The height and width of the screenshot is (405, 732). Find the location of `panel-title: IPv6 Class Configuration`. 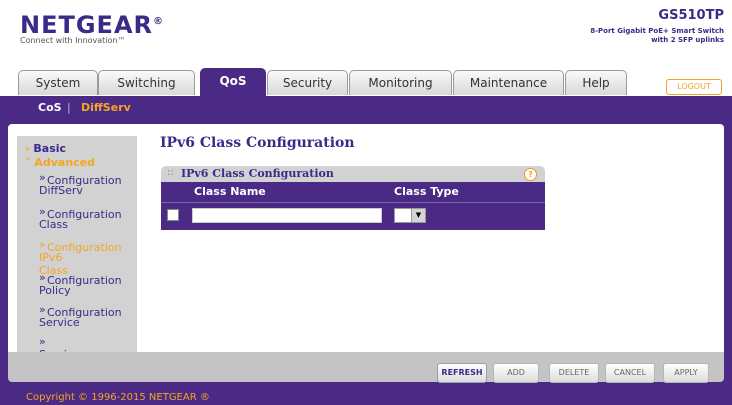

panel-title: IPv6 Class Configuration is located at coordinates (257, 173).